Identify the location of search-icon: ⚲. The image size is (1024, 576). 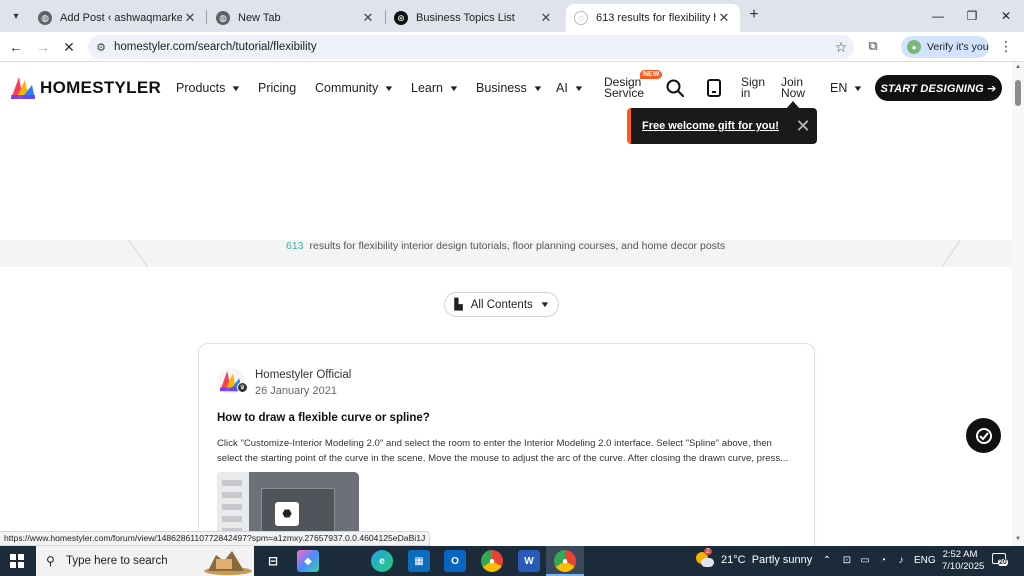
(50, 561).